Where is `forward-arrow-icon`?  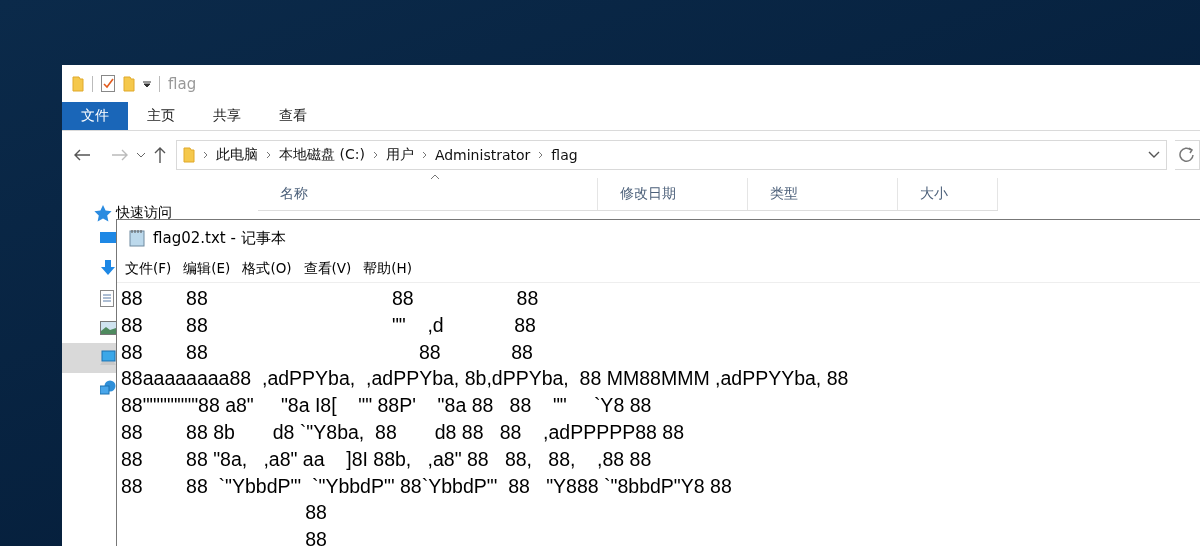
forward-arrow-icon is located at coordinates (120, 155).